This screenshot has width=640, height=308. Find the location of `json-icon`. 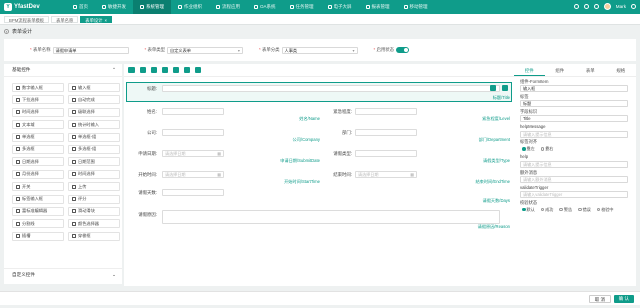

json-icon is located at coordinates (176, 70).